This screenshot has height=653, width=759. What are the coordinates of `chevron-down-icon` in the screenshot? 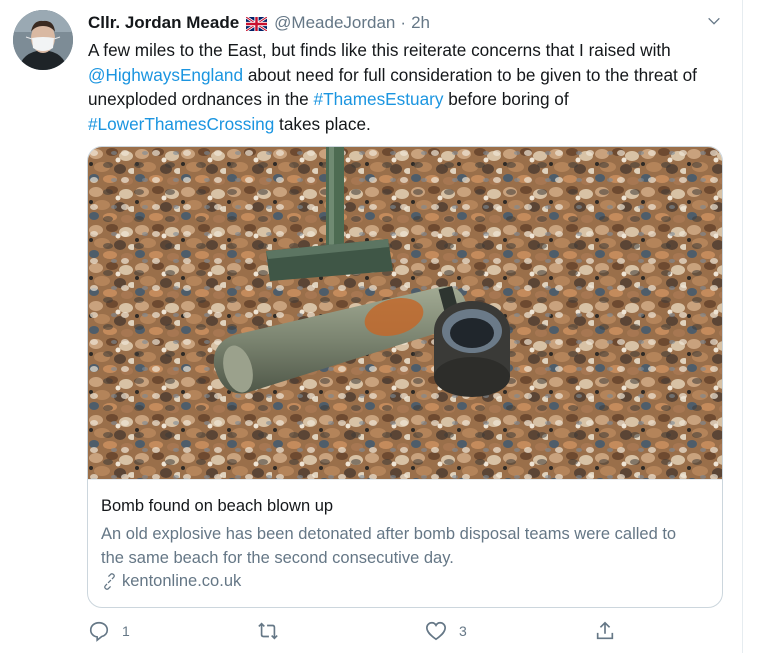 It's located at (714, 21).